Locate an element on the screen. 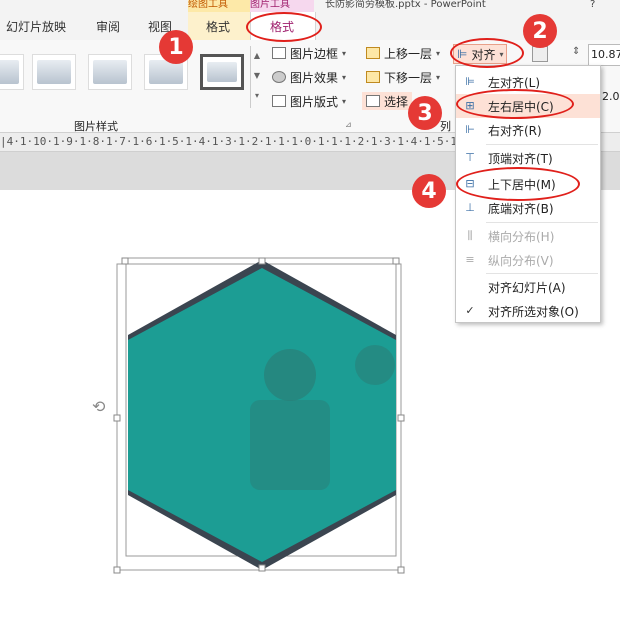  picture-border-button: 图片边框 ▾ is located at coordinates (309, 53).